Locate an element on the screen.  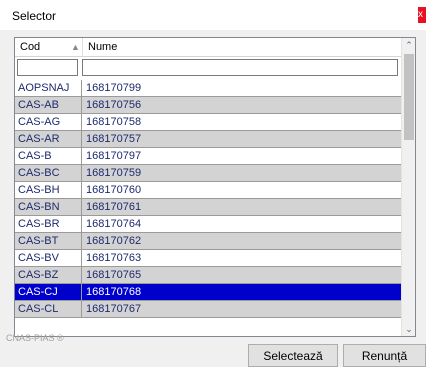
cell-nume: 168170761 is located at coordinates (114, 207).